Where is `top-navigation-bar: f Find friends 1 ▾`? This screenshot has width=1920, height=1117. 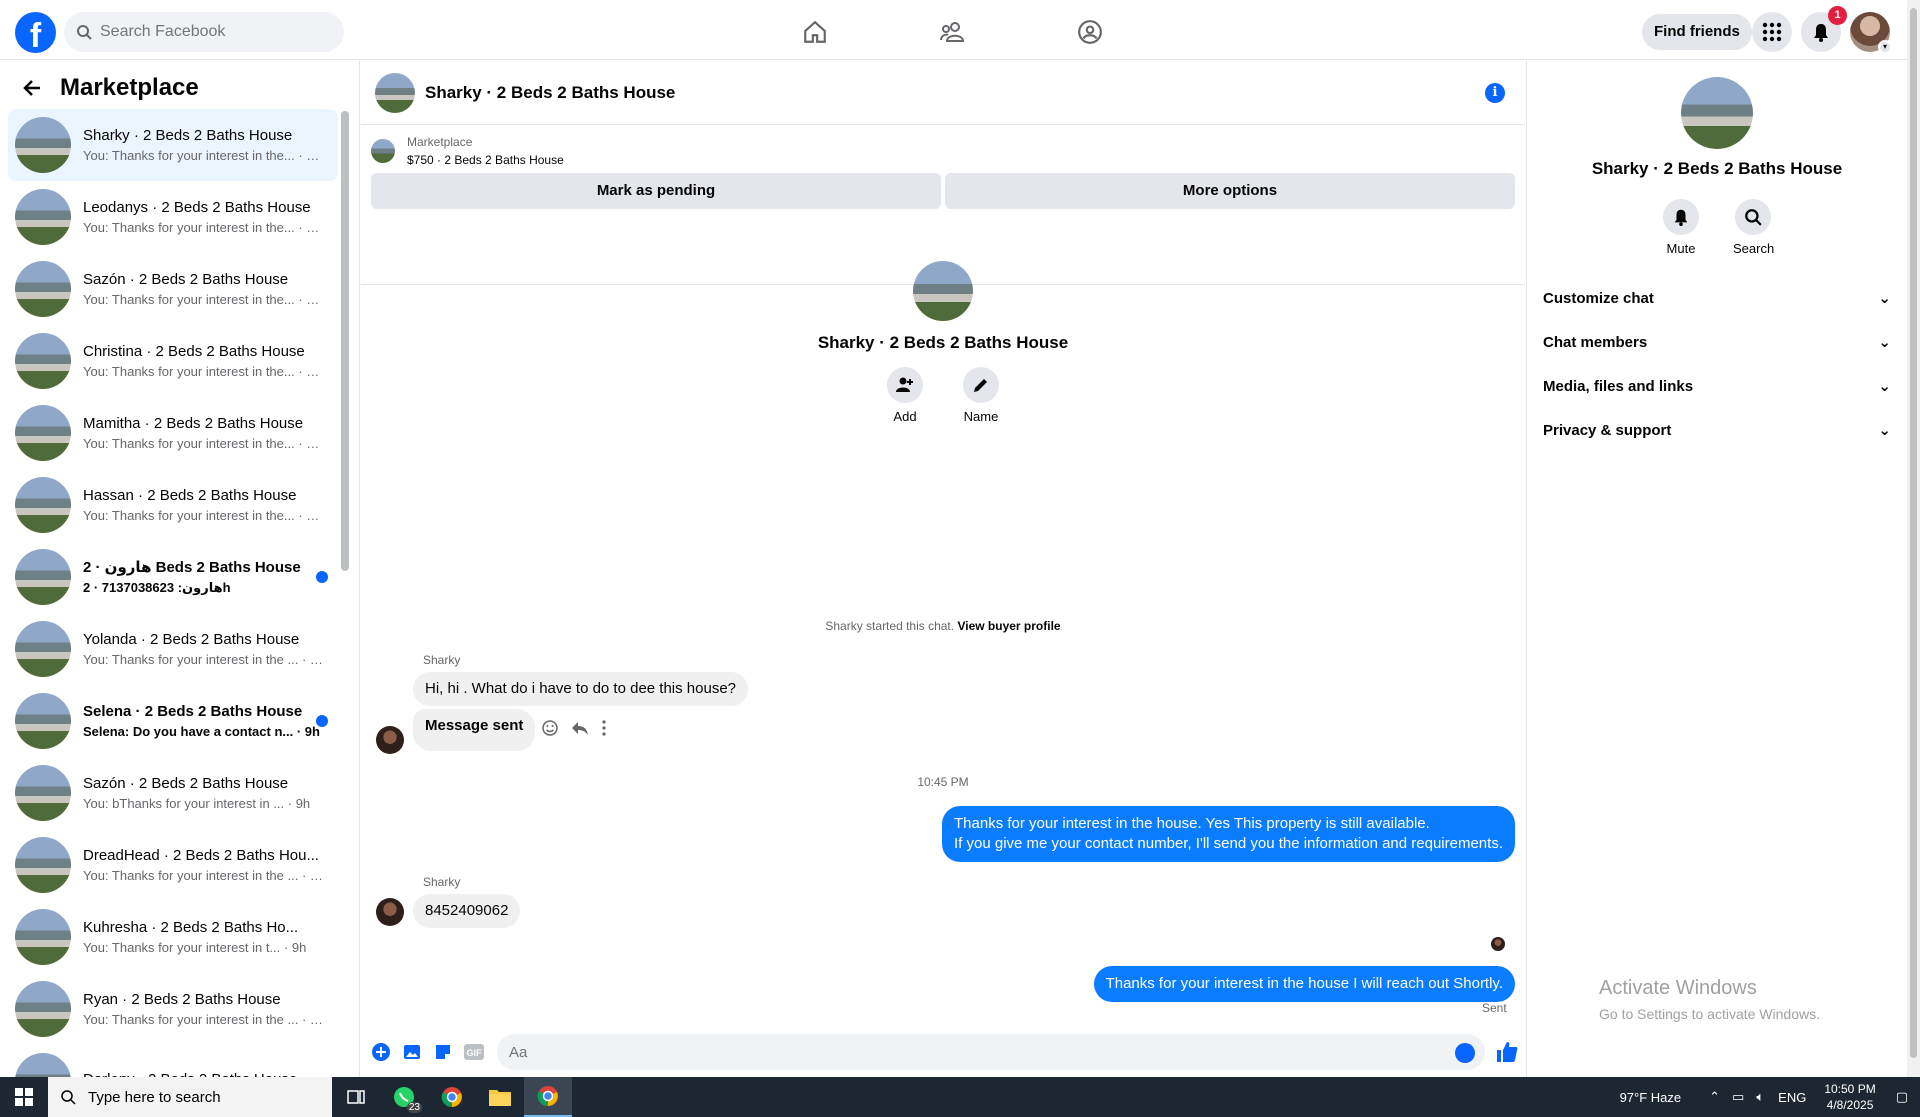 top-navigation-bar: f Find friends 1 ▾ is located at coordinates (953, 32).